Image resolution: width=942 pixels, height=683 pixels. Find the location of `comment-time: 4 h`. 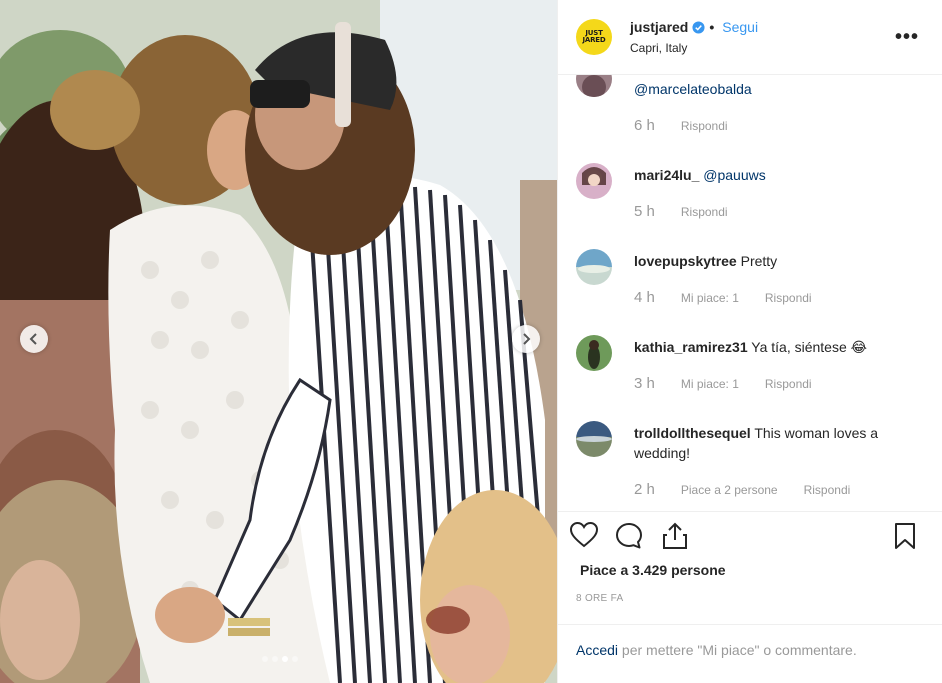

comment-time: 4 h is located at coordinates (644, 297).